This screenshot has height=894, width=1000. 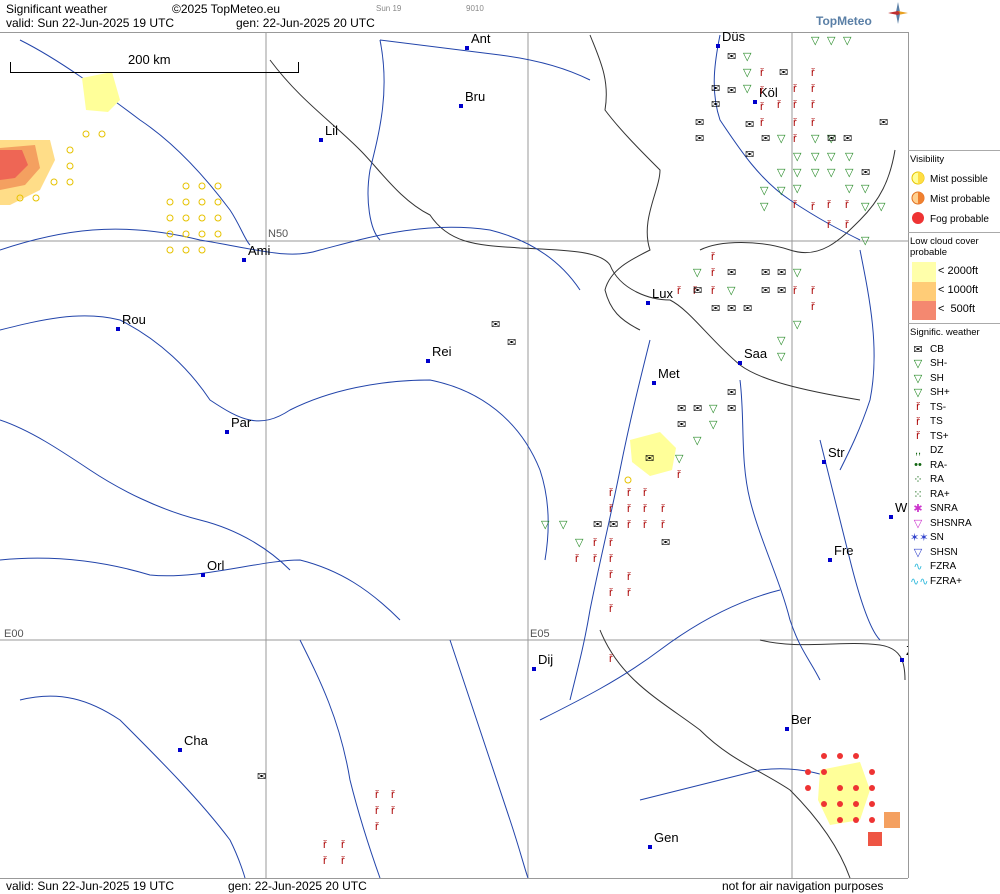 I want to click on city-label: Orl, so click(x=216, y=565).